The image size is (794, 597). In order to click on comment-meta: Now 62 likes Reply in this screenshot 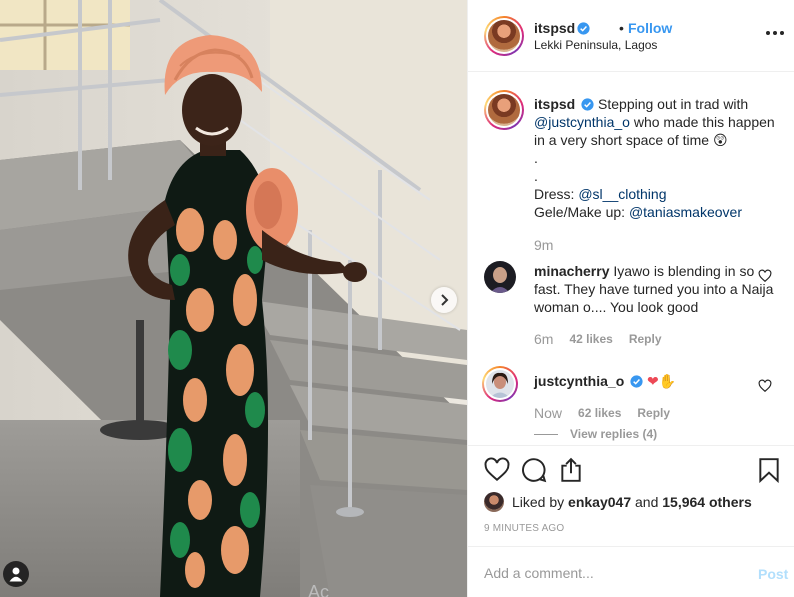, I will do `click(602, 413)`.